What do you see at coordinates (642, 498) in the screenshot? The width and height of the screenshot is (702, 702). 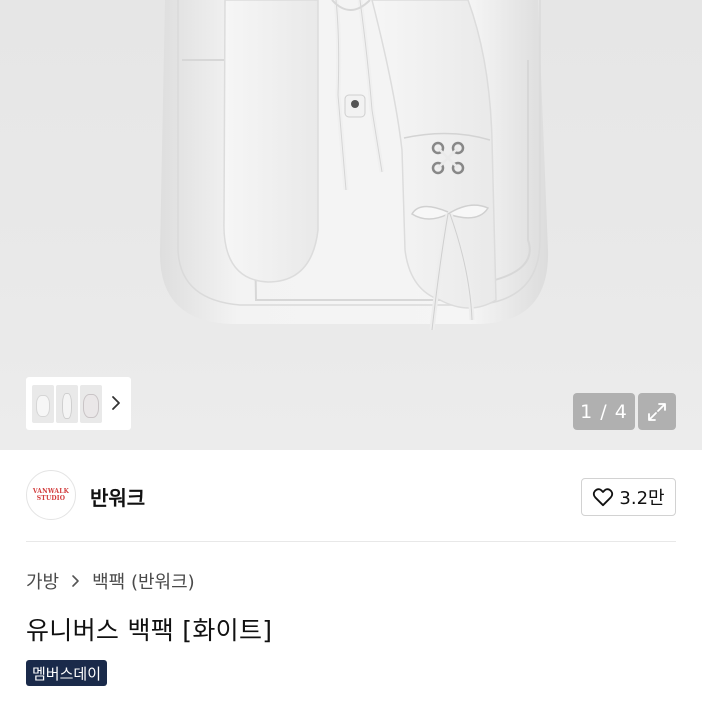 I see `like-count: 3.2만` at bounding box center [642, 498].